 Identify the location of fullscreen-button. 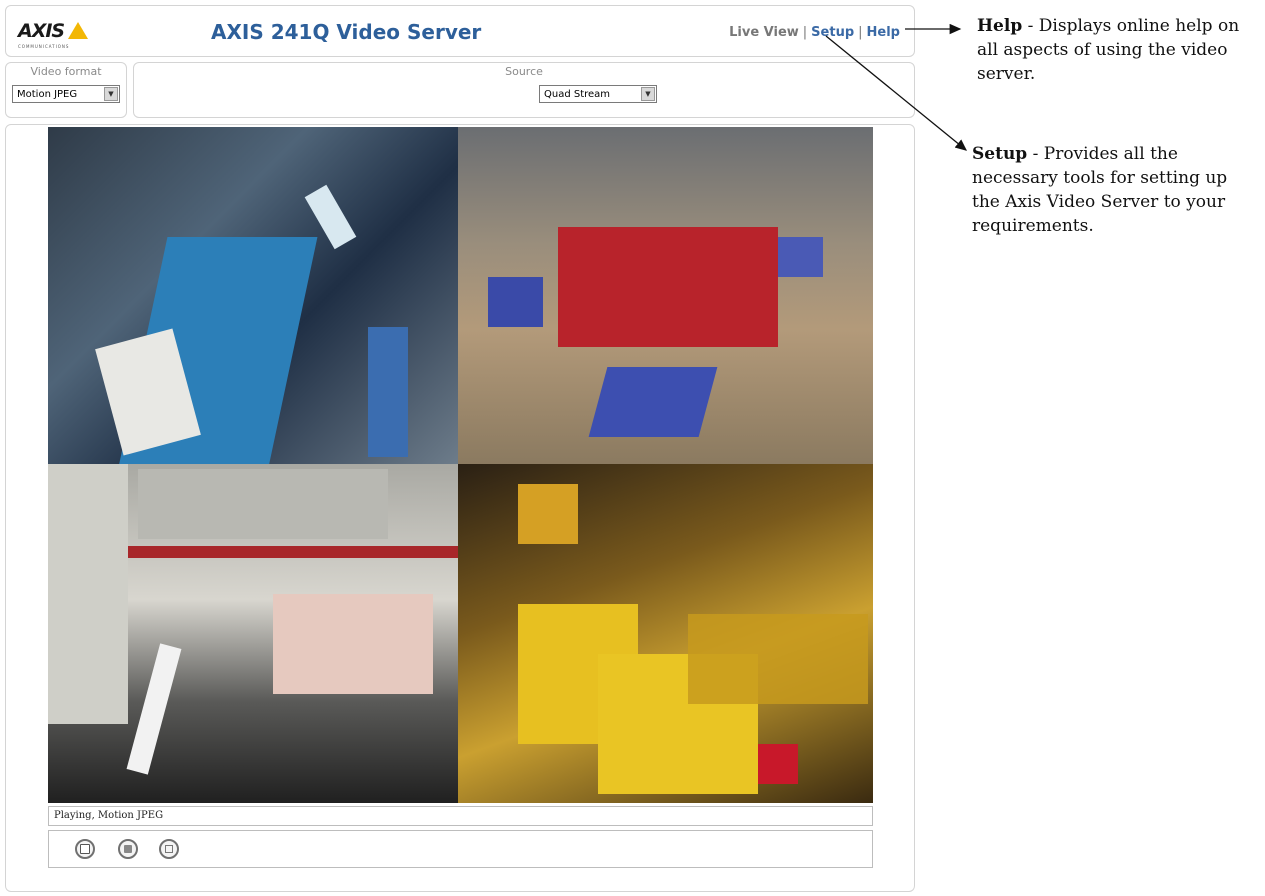
(169, 849).